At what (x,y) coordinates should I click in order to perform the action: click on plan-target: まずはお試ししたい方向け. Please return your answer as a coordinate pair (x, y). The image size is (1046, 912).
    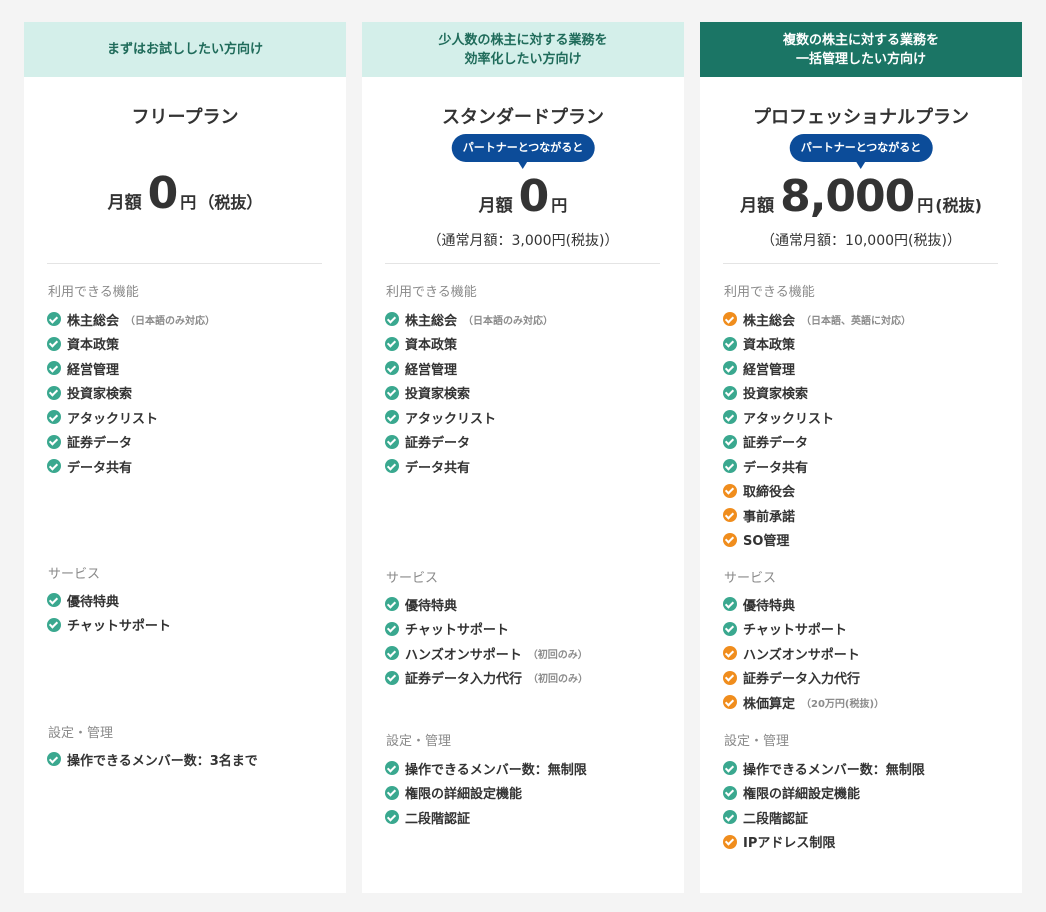
    Looking at the image, I should click on (185, 49).